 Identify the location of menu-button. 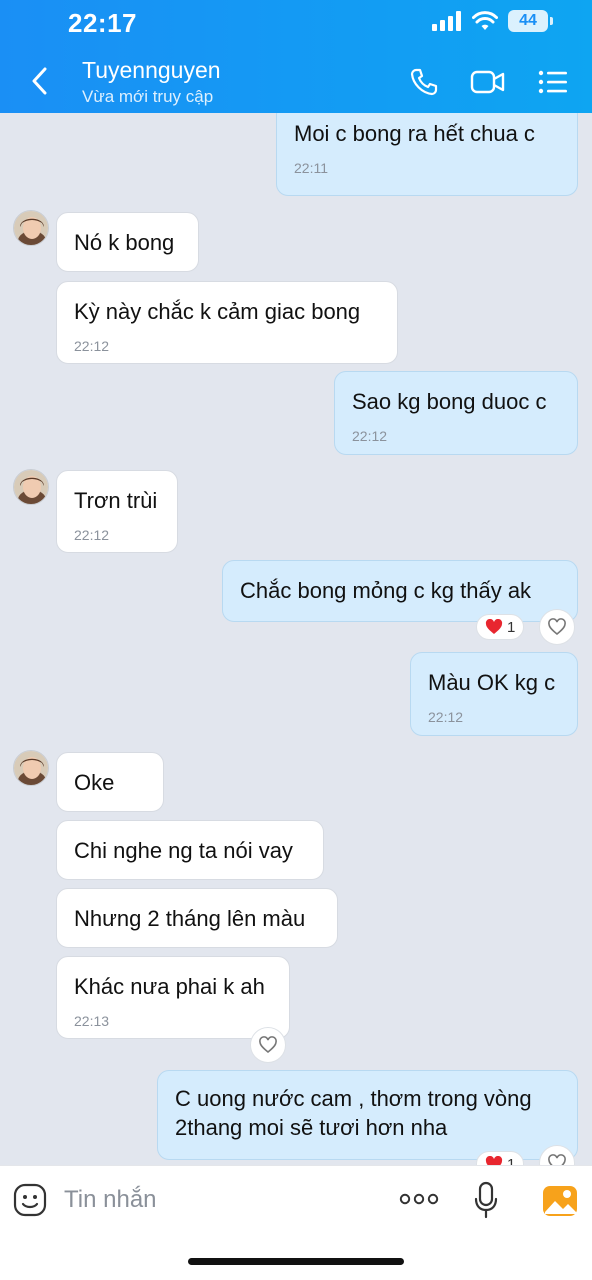
(553, 82).